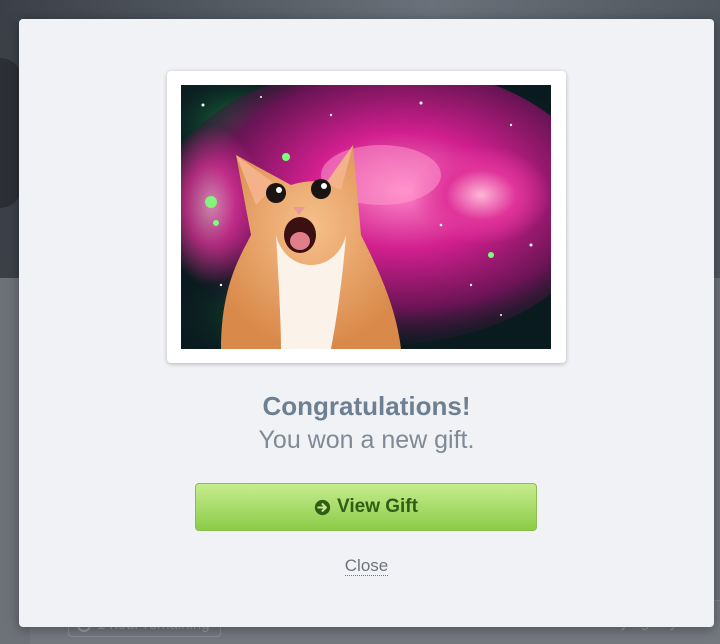  What do you see at coordinates (322, 507) in the screenshot?
I see `arrow-circle-right-icon` at bounding box center [322, 507].